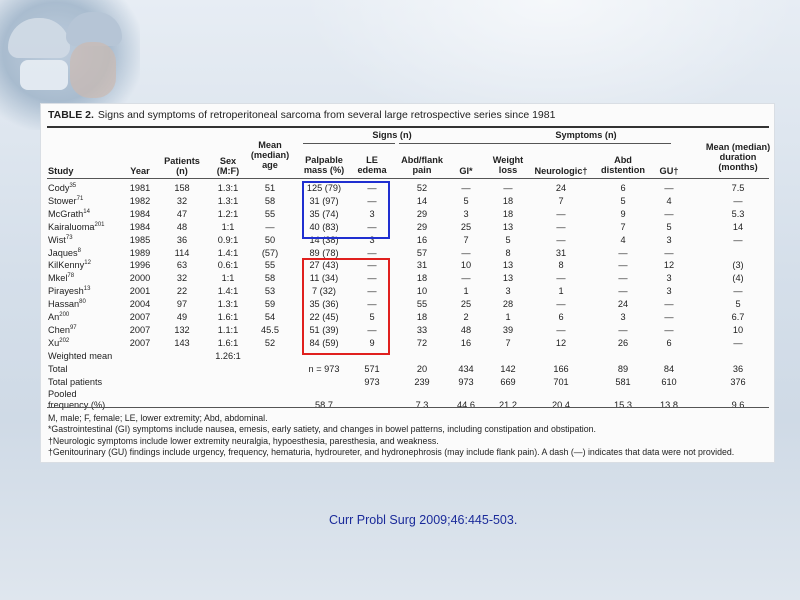  I want to click on study-name: Chen97, so click(62, 329).